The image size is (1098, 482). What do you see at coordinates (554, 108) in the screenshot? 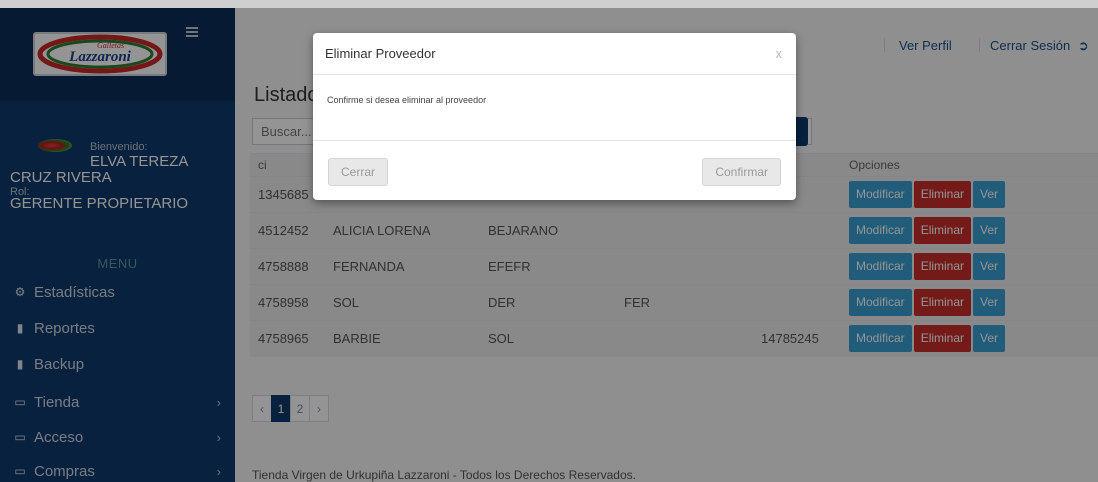
I see `modal-body-text: Confirme si desea eliminar al proveedor` at bounding box center [554, 108].